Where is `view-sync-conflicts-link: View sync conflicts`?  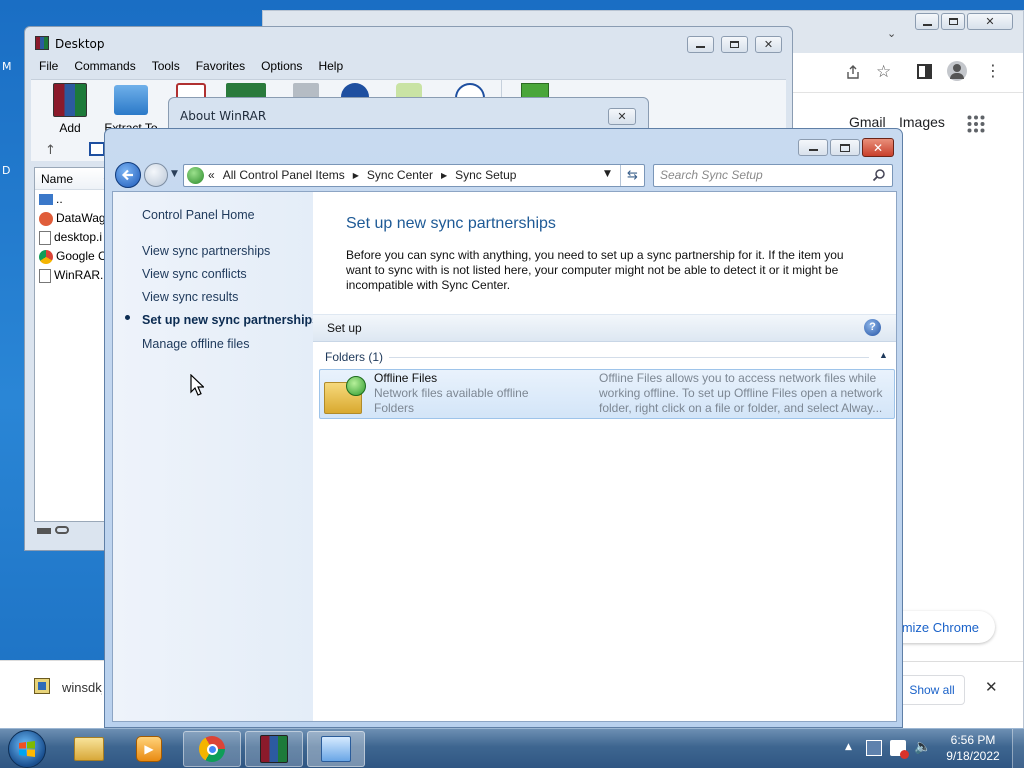 view-sync-conflicts-link: View sync conflicts is located at coordinates (194, 274).